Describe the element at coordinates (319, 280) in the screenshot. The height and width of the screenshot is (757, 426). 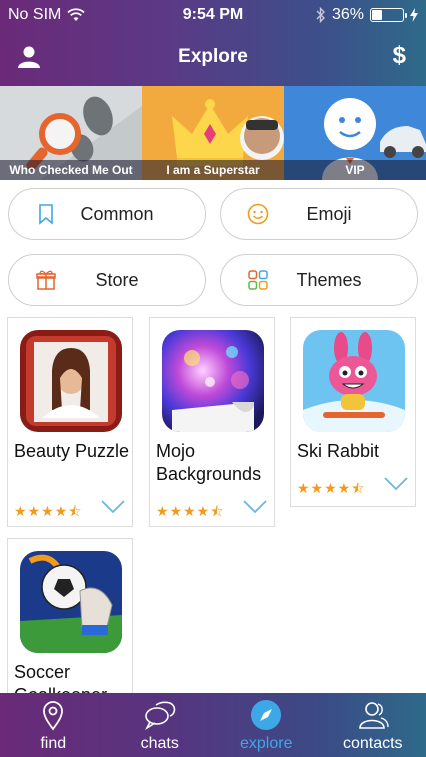
I see `themes-button: Themes` at that location.